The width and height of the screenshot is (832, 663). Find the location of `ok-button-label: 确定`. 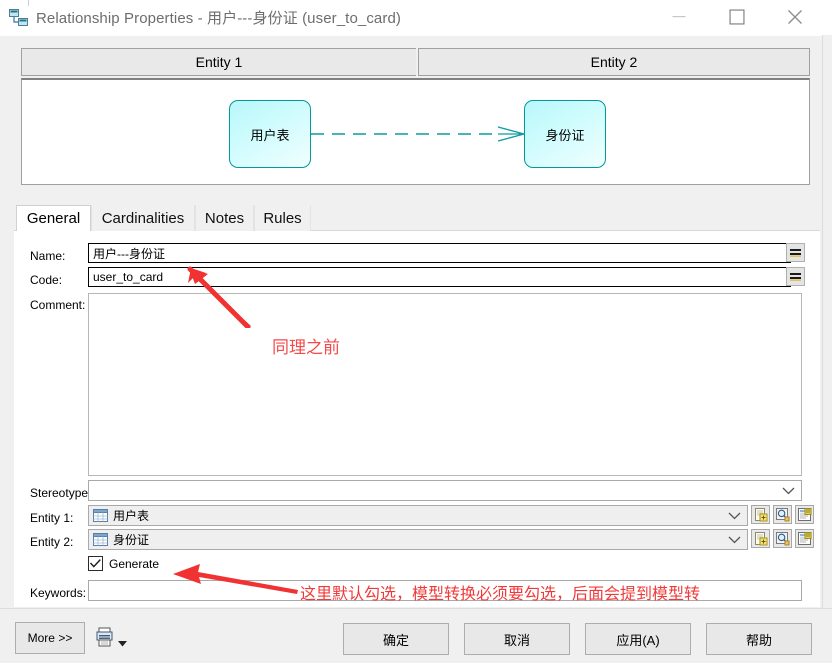

ok-button-label: 确定 is located at coordinates (395, 640).